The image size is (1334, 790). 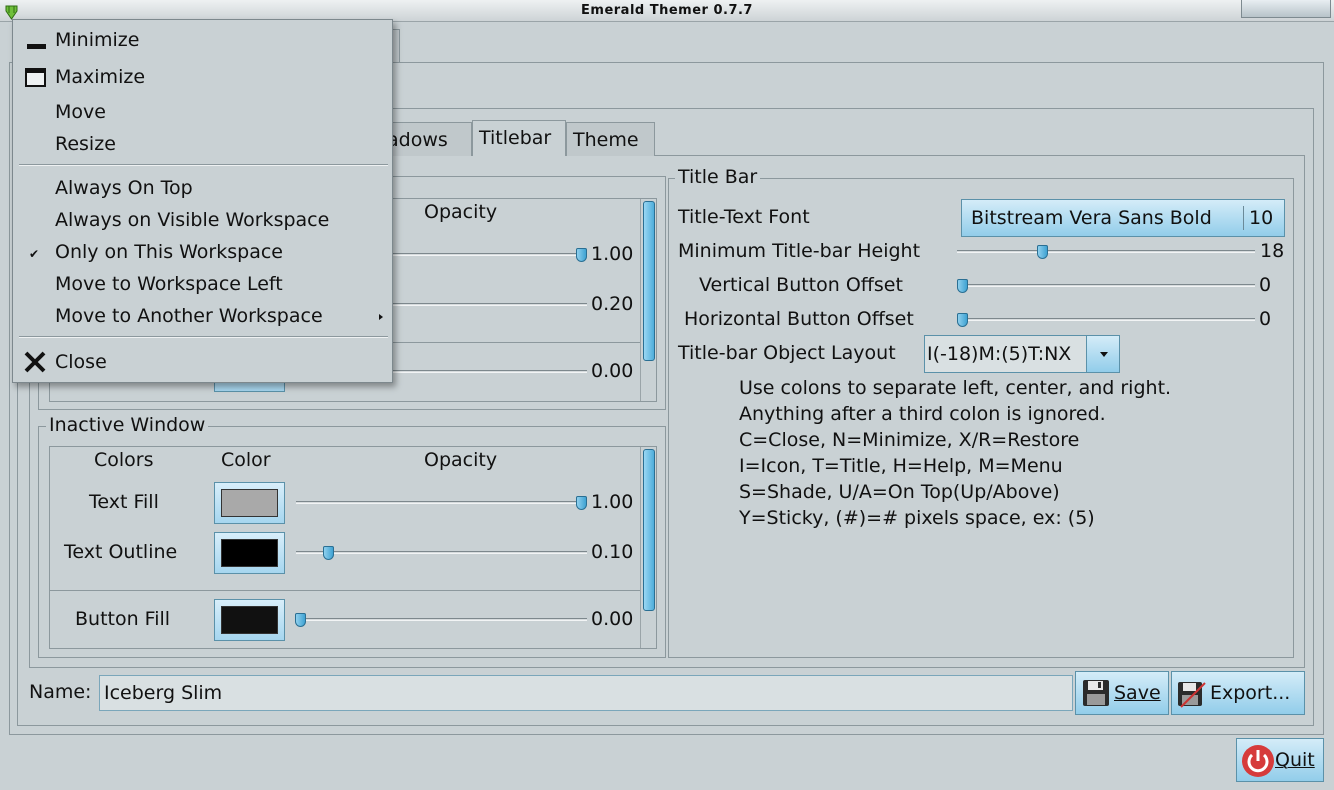 I want to click on tab-titlebar: Titlebar, so click(x=519, y=138).